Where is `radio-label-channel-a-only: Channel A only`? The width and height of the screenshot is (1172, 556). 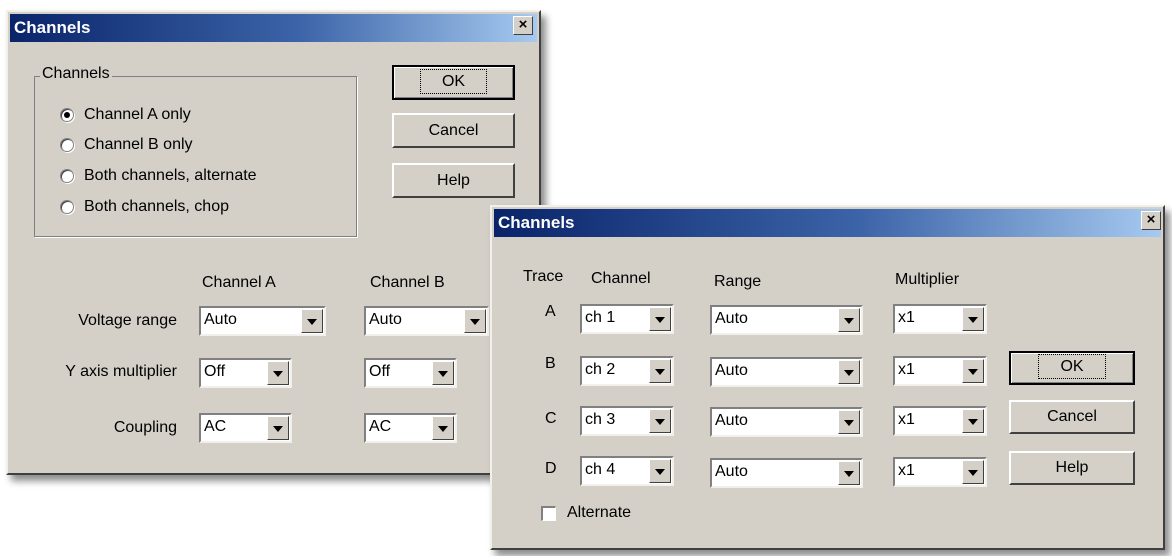
radio-label-channel-a-only: Channel A only is located at coordinates (137, 115).